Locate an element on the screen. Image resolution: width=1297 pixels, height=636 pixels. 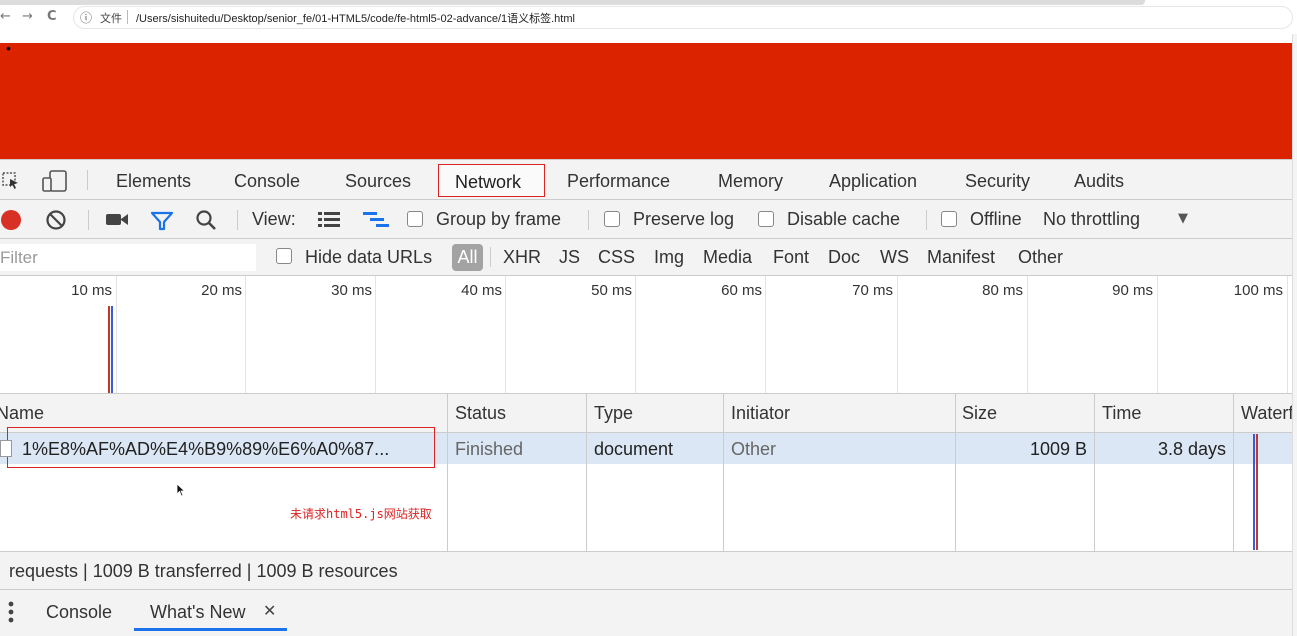
tab-strip-edge is located at coordinates (572, 2).